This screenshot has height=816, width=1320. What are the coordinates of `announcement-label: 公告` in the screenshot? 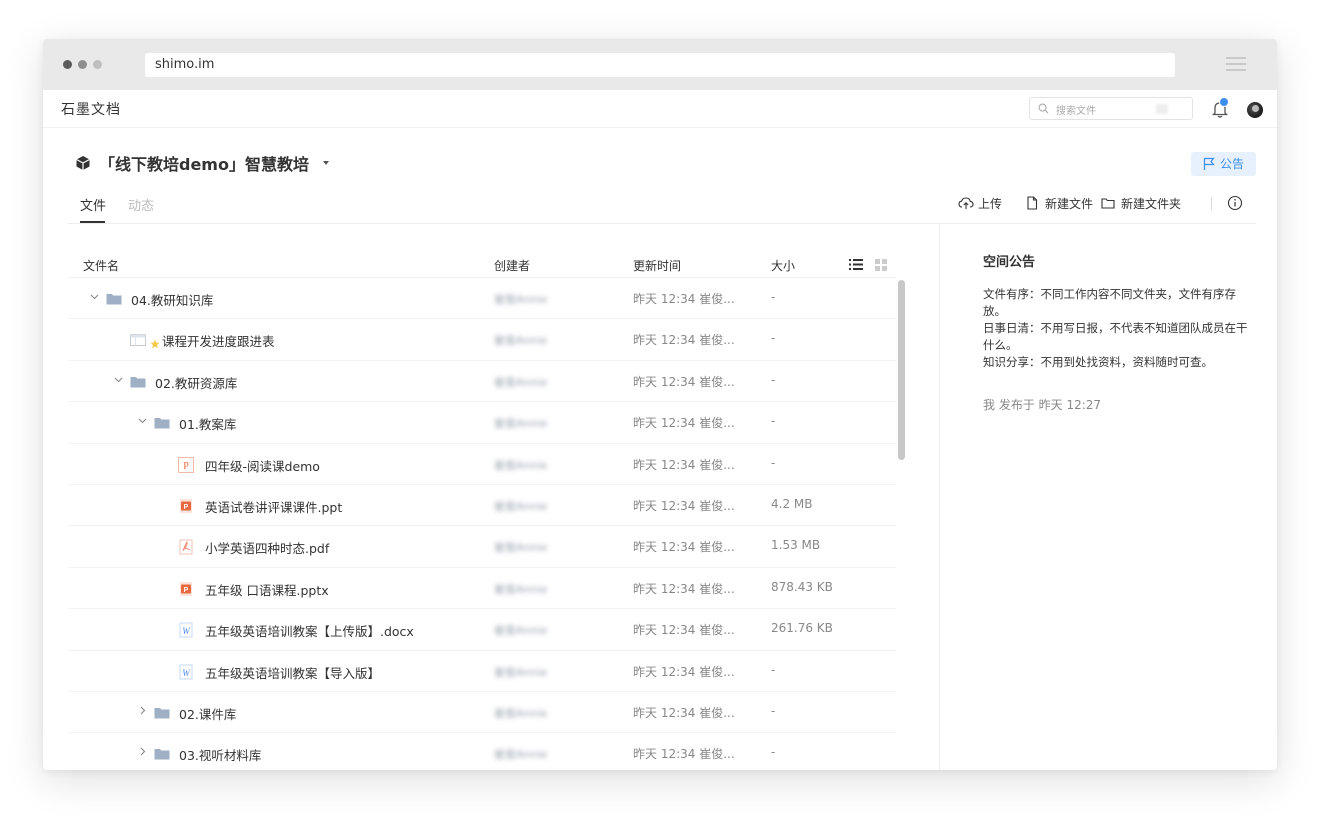 It's located at (1232, 164).